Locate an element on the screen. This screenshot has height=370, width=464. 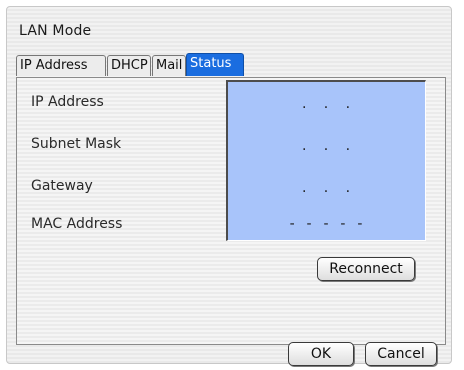
subnet-mask-label: Subnet Mask is located at coordinates (76, 144).